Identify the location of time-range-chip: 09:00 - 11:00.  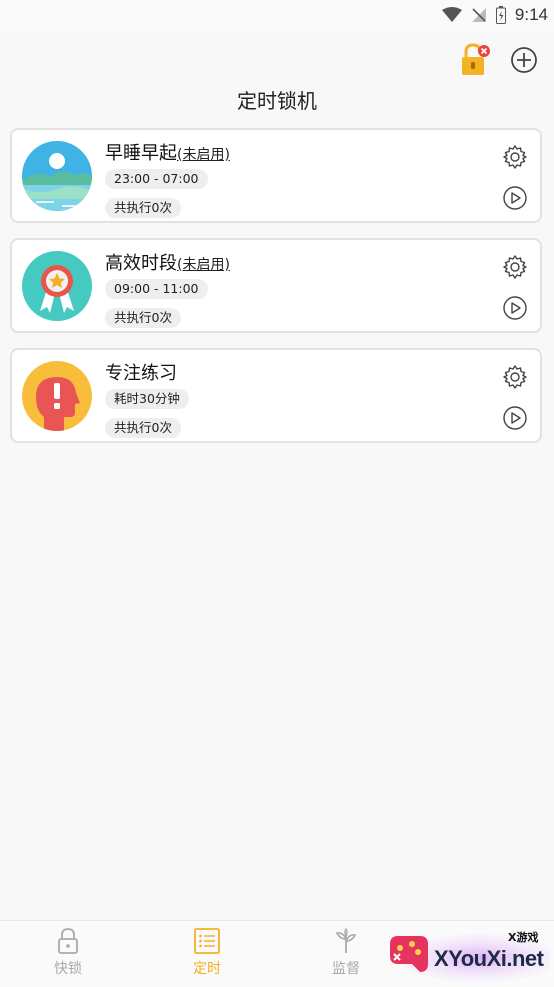
(156, 289).